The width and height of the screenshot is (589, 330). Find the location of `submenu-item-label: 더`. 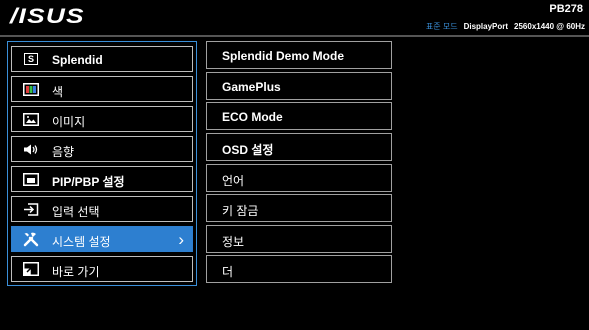

submenu-item-label: 더 is located at coordinates (228, 272).